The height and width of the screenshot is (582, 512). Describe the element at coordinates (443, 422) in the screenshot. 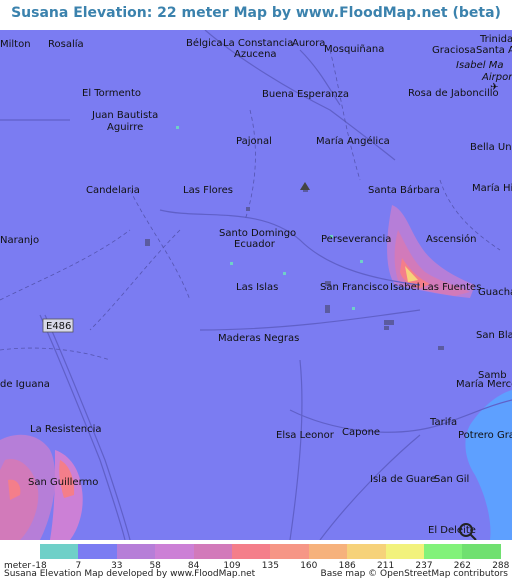

I see `place-label: Tarifa` at that location.